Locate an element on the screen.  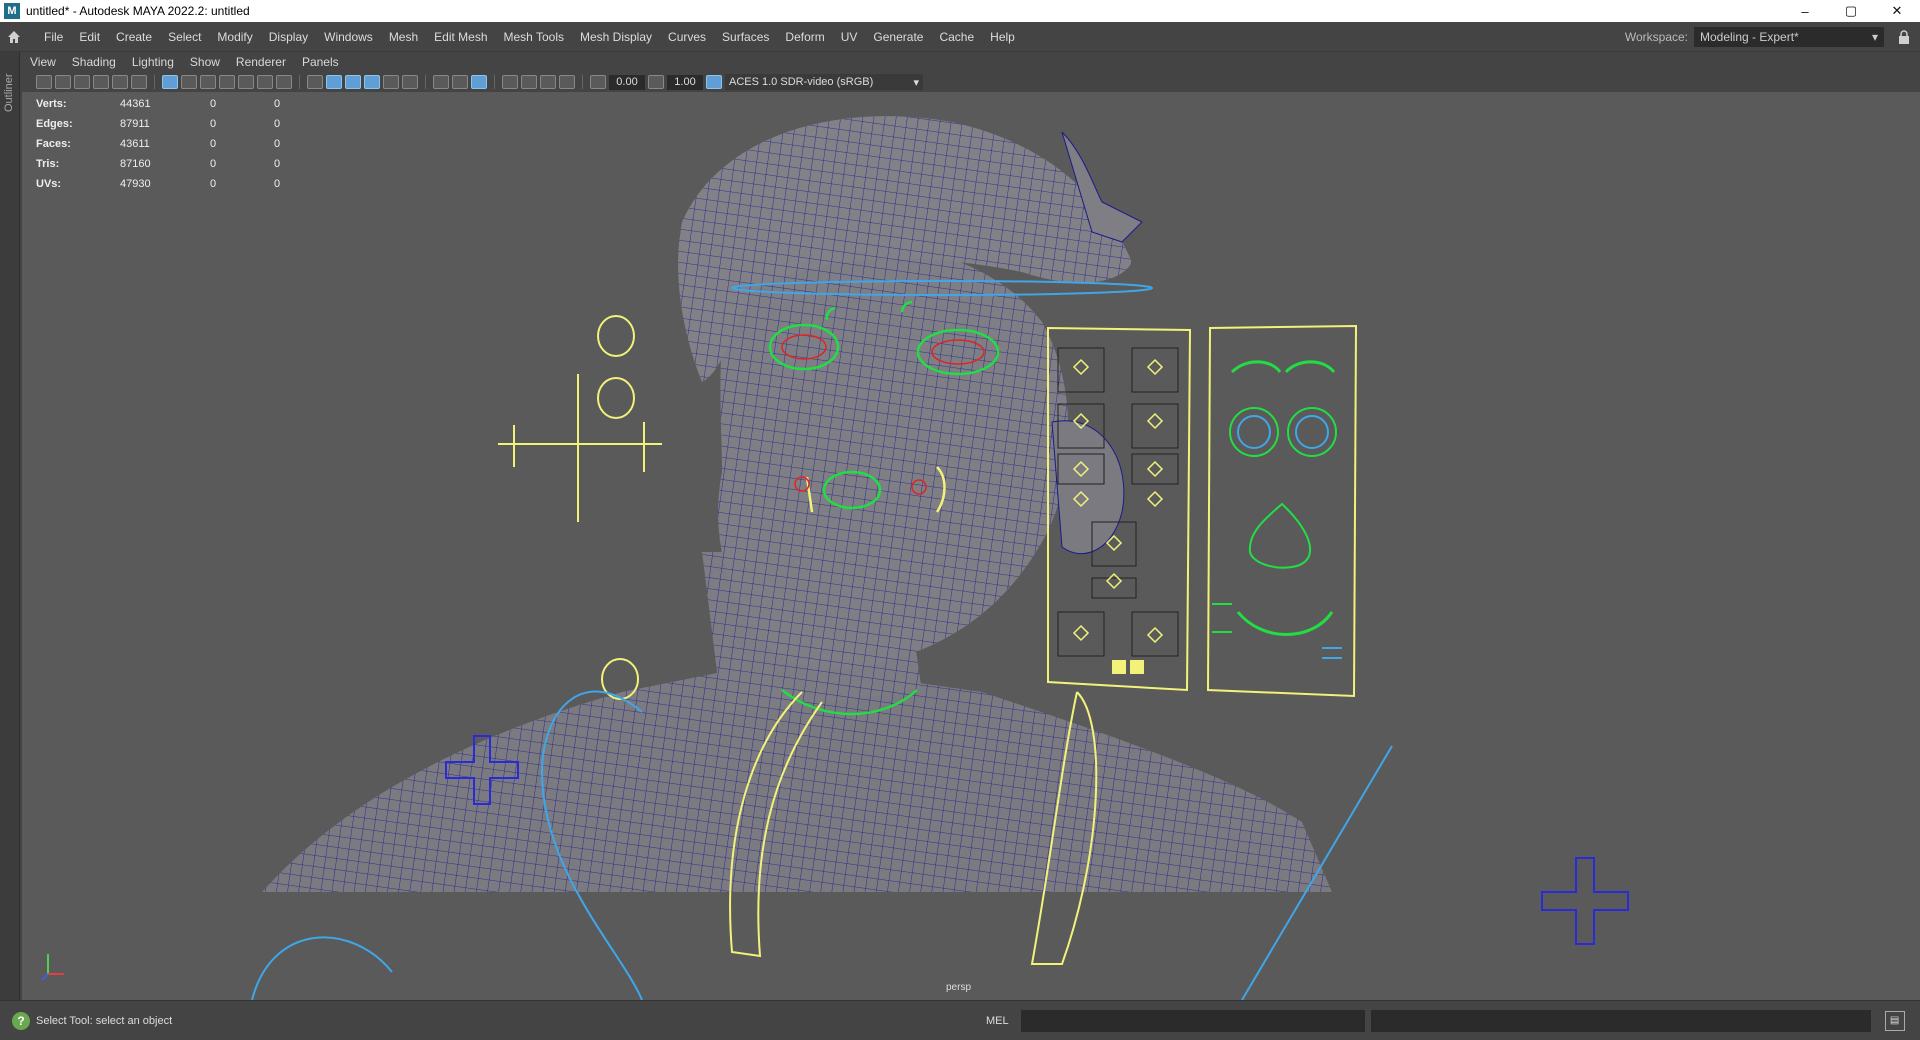
help-line-bar: ? Select Tool: select an object MEL ▤ is located at coordinates (960, 1020).